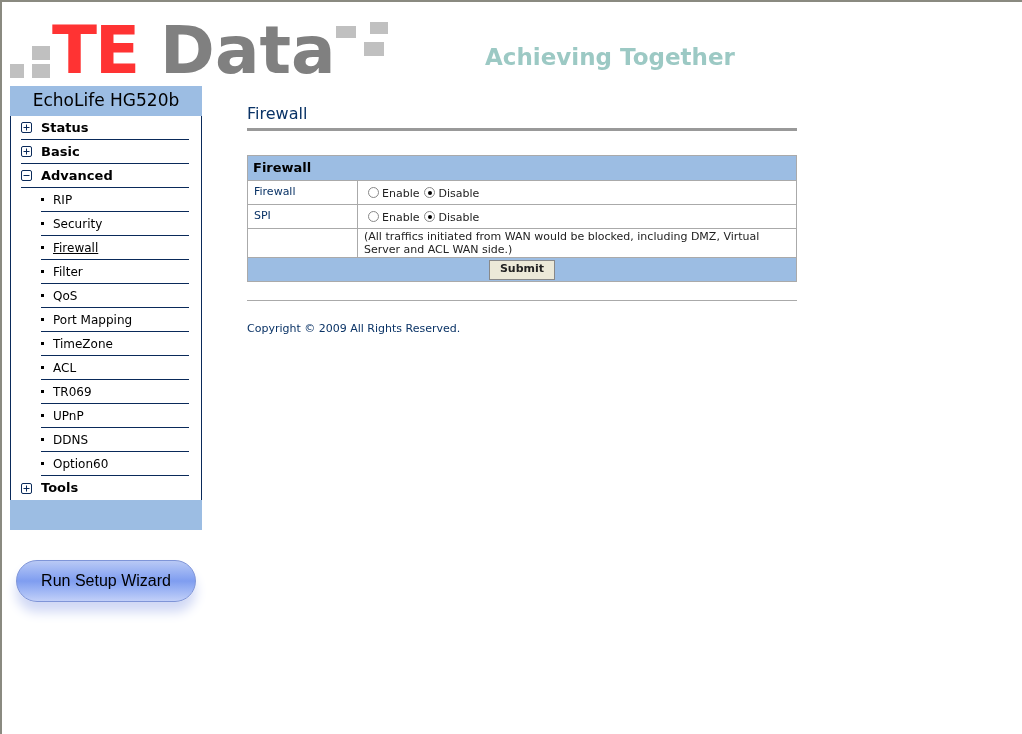 This screenshot has height=734, width=1022. I want to click on menu-item: Status, so click(65, 127).